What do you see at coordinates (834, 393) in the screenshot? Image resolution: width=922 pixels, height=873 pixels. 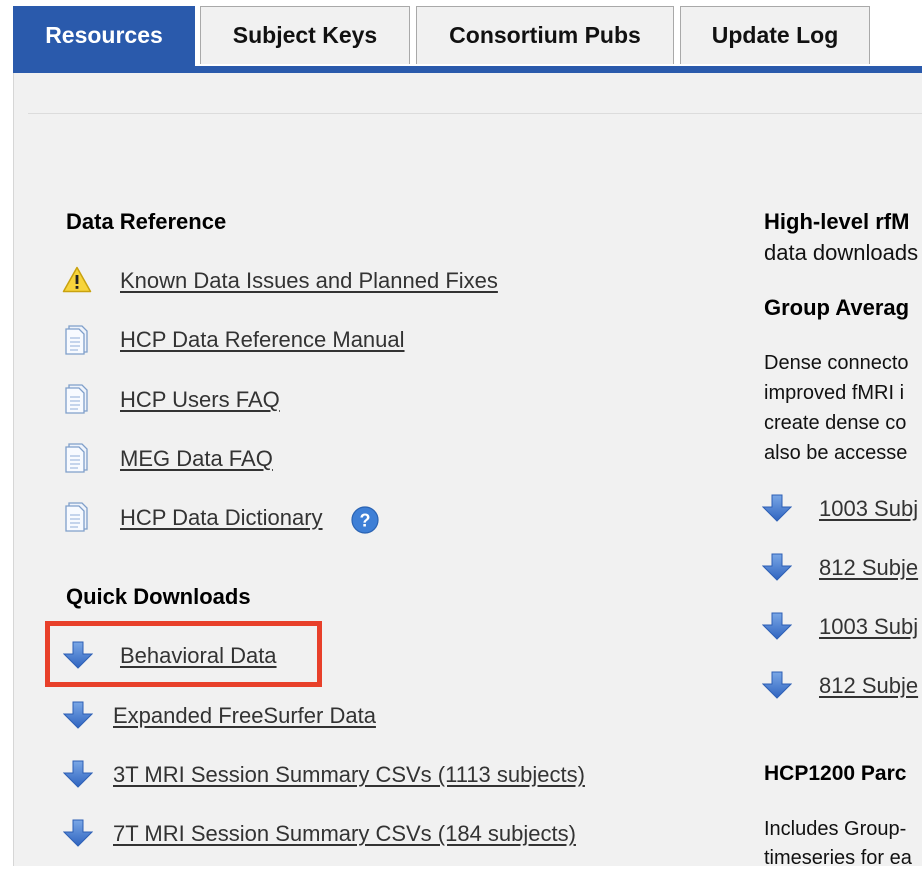 I see `paragraph-line: improved fMRI i` at bounding box center [834, 393].